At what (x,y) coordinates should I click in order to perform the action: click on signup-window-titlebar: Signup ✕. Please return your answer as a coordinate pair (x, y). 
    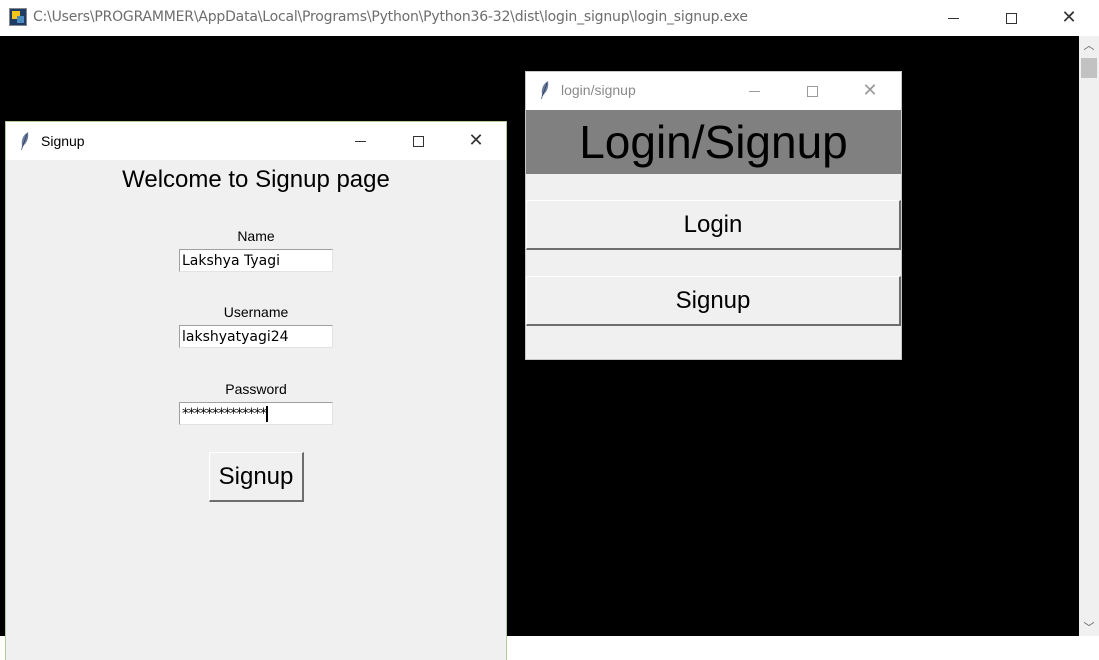
    Looking at the image, I should click on (256, 141).